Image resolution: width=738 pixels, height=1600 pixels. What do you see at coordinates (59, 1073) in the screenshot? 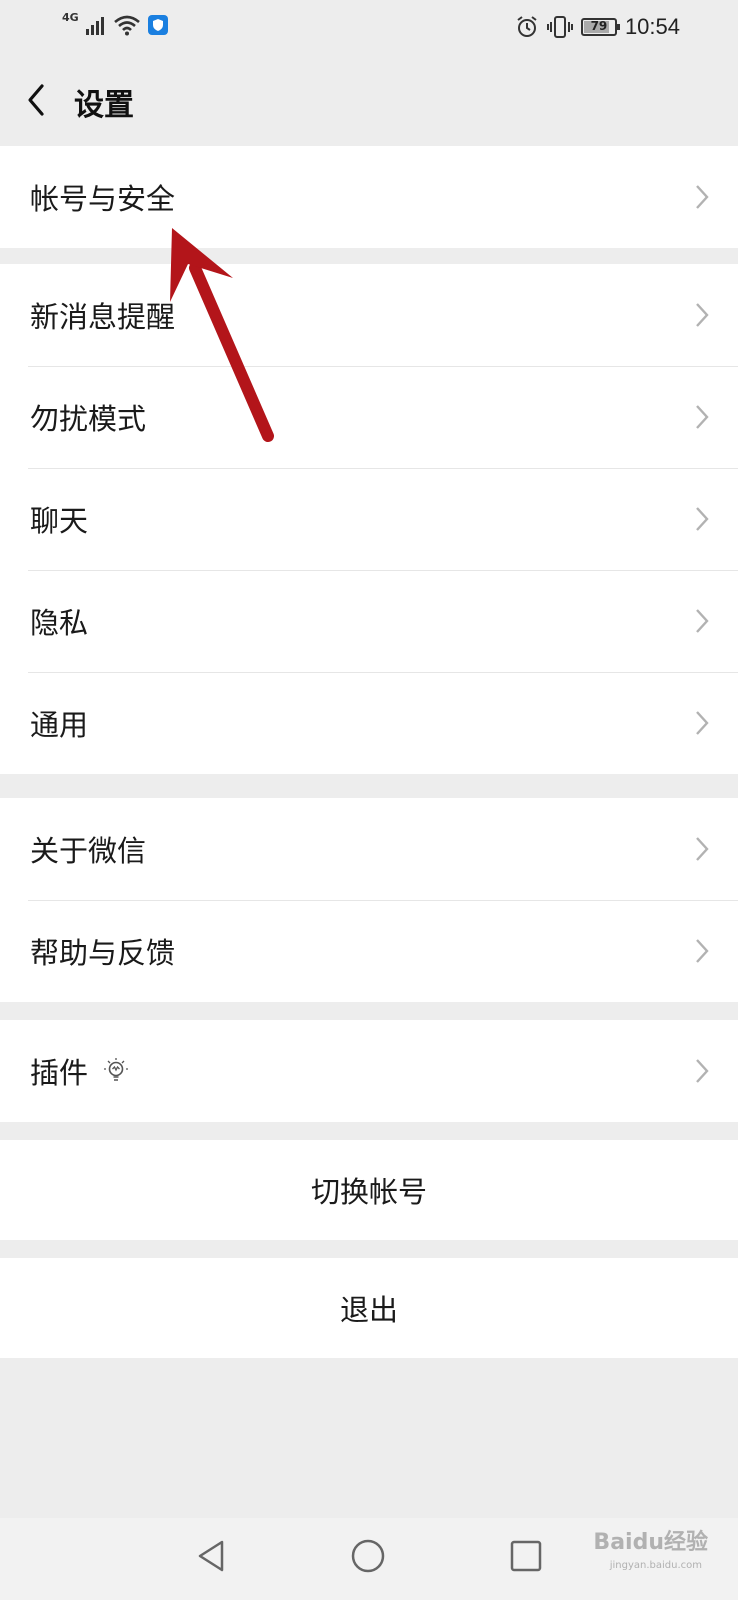
I see `row-label: 插件` at bounding box center [59, 1073].